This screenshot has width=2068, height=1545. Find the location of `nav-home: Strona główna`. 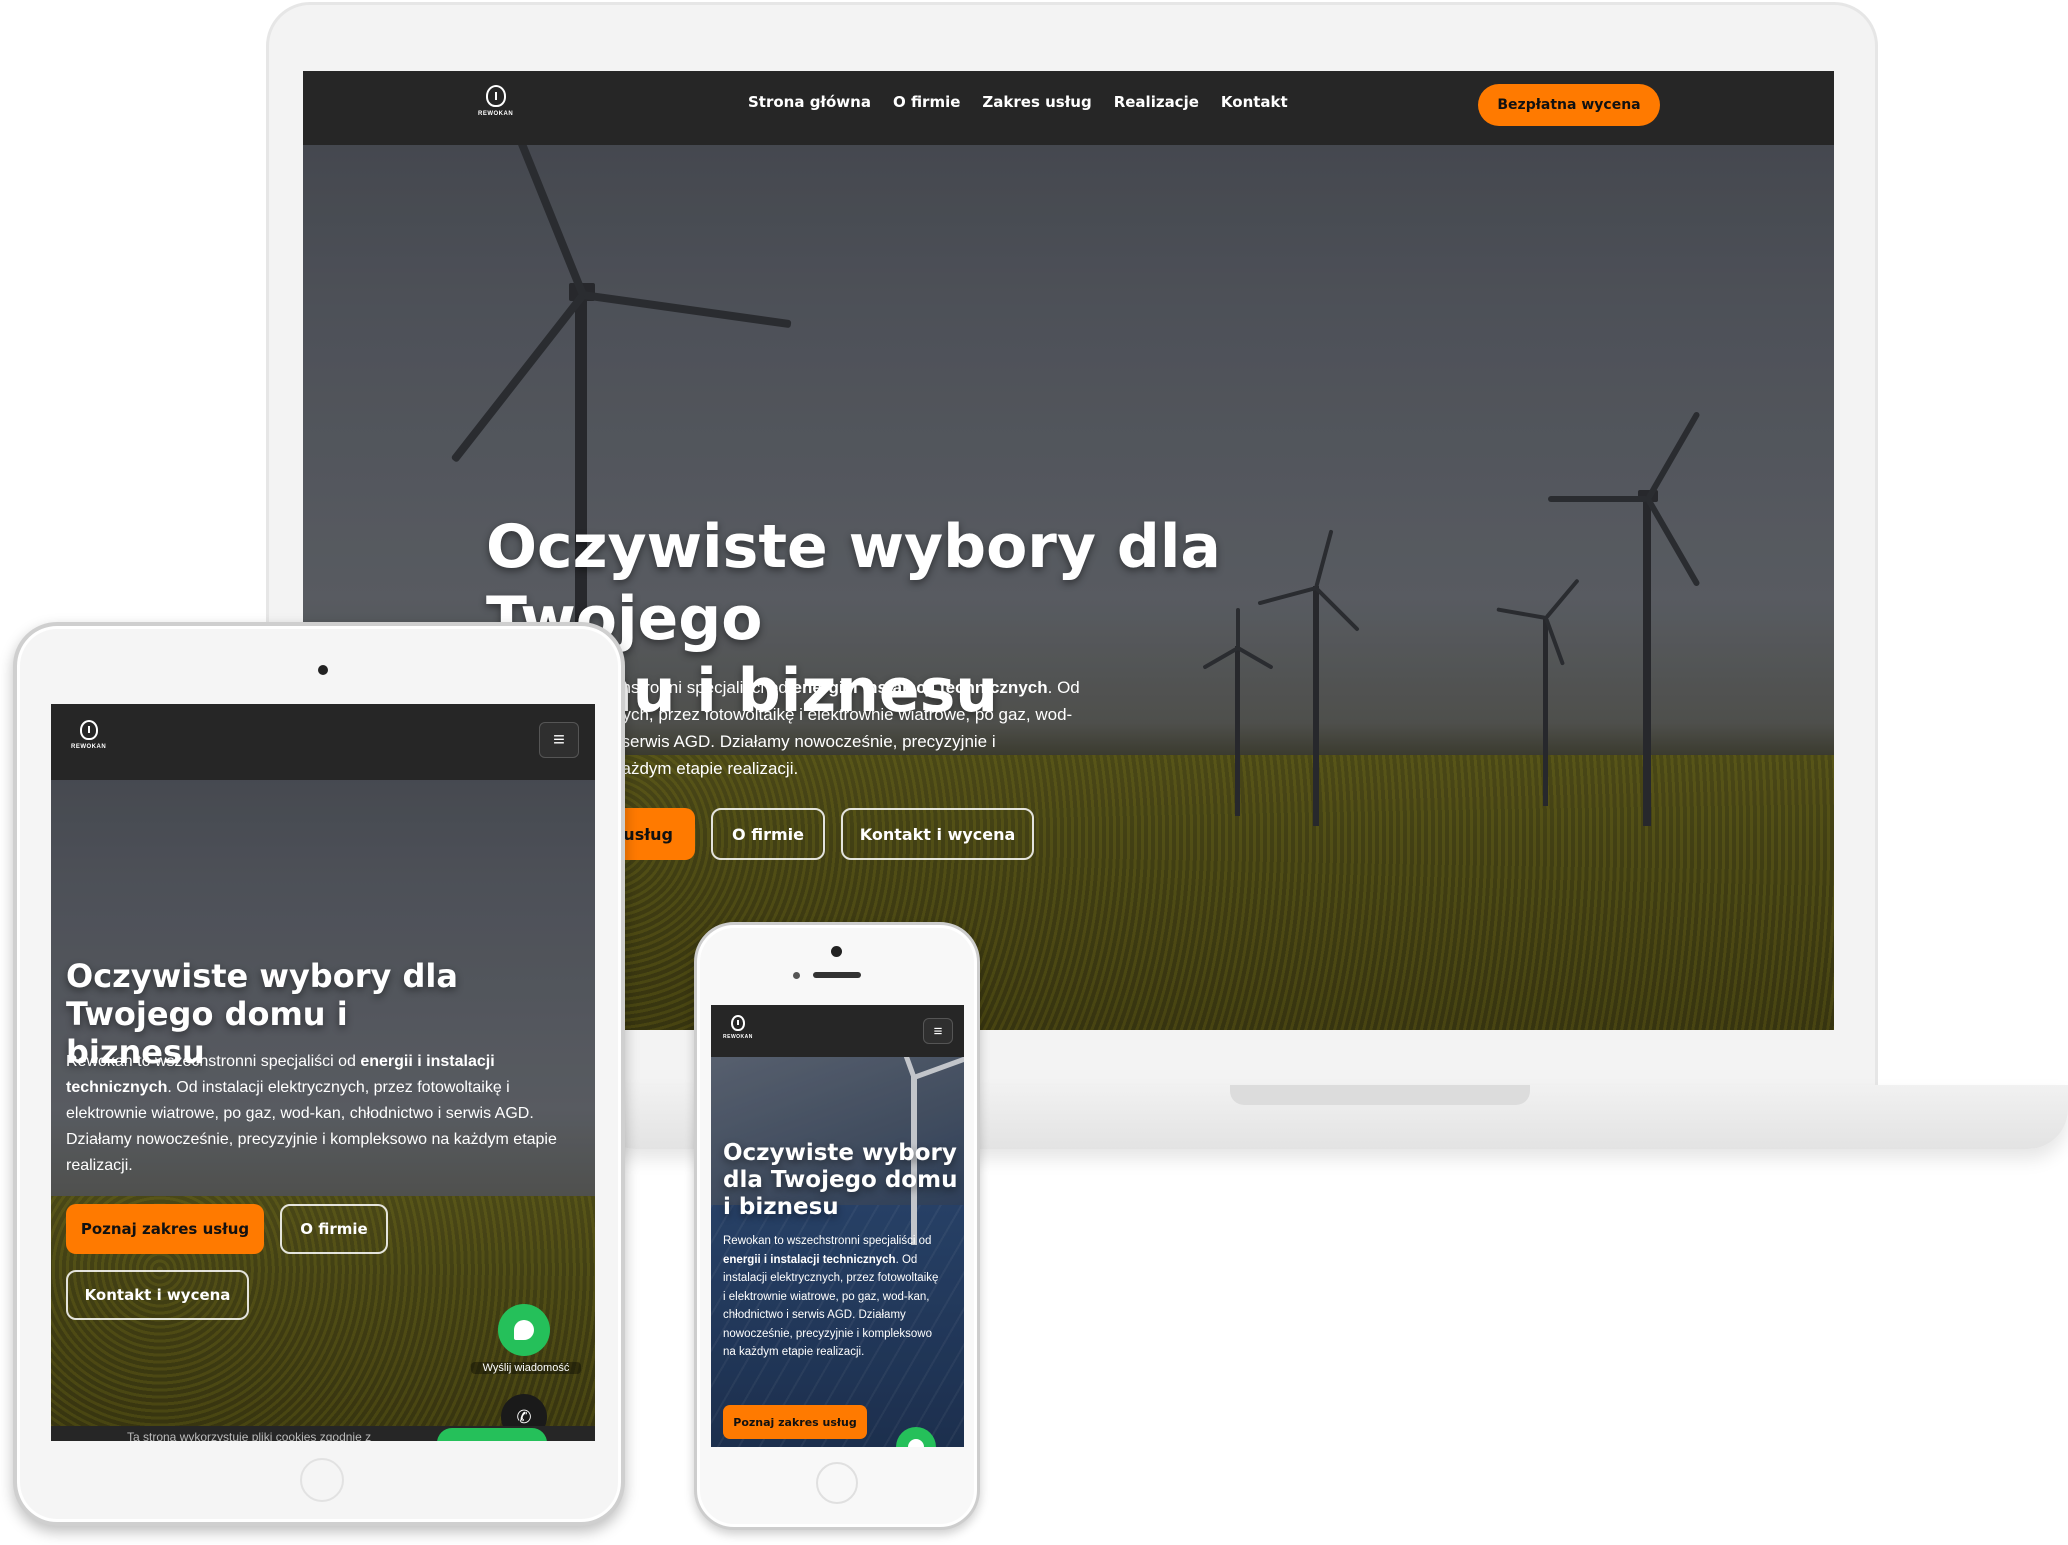

nav-home: Strona główna is located at coordinates (809, 102).